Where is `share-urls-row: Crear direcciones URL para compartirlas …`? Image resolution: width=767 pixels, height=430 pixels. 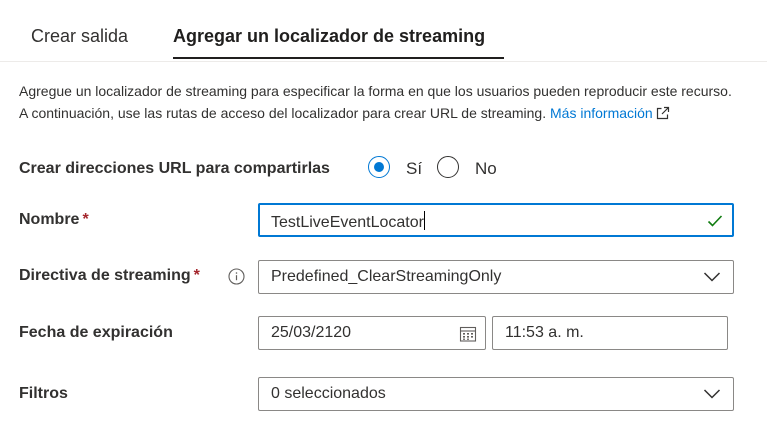
share-urls-row: Crear direcciones URL para compartirlas … is located at coordinates (319, 169).